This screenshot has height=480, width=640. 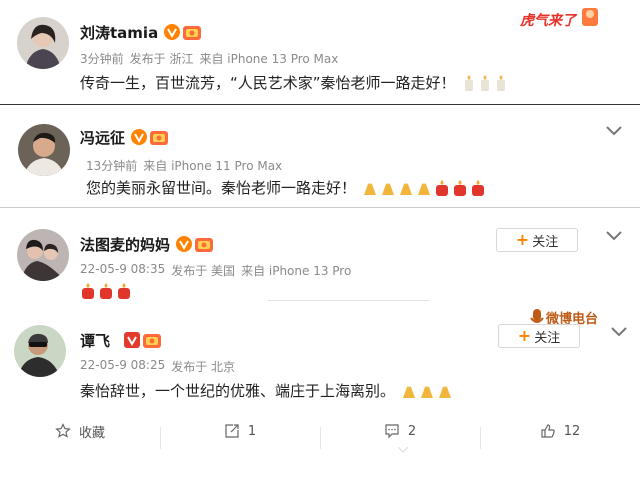 What do you see at coordinates (123, 269) in the screenshot?
I see `post-time: 22-05-9 08:35` at bounding box center [123, 269].